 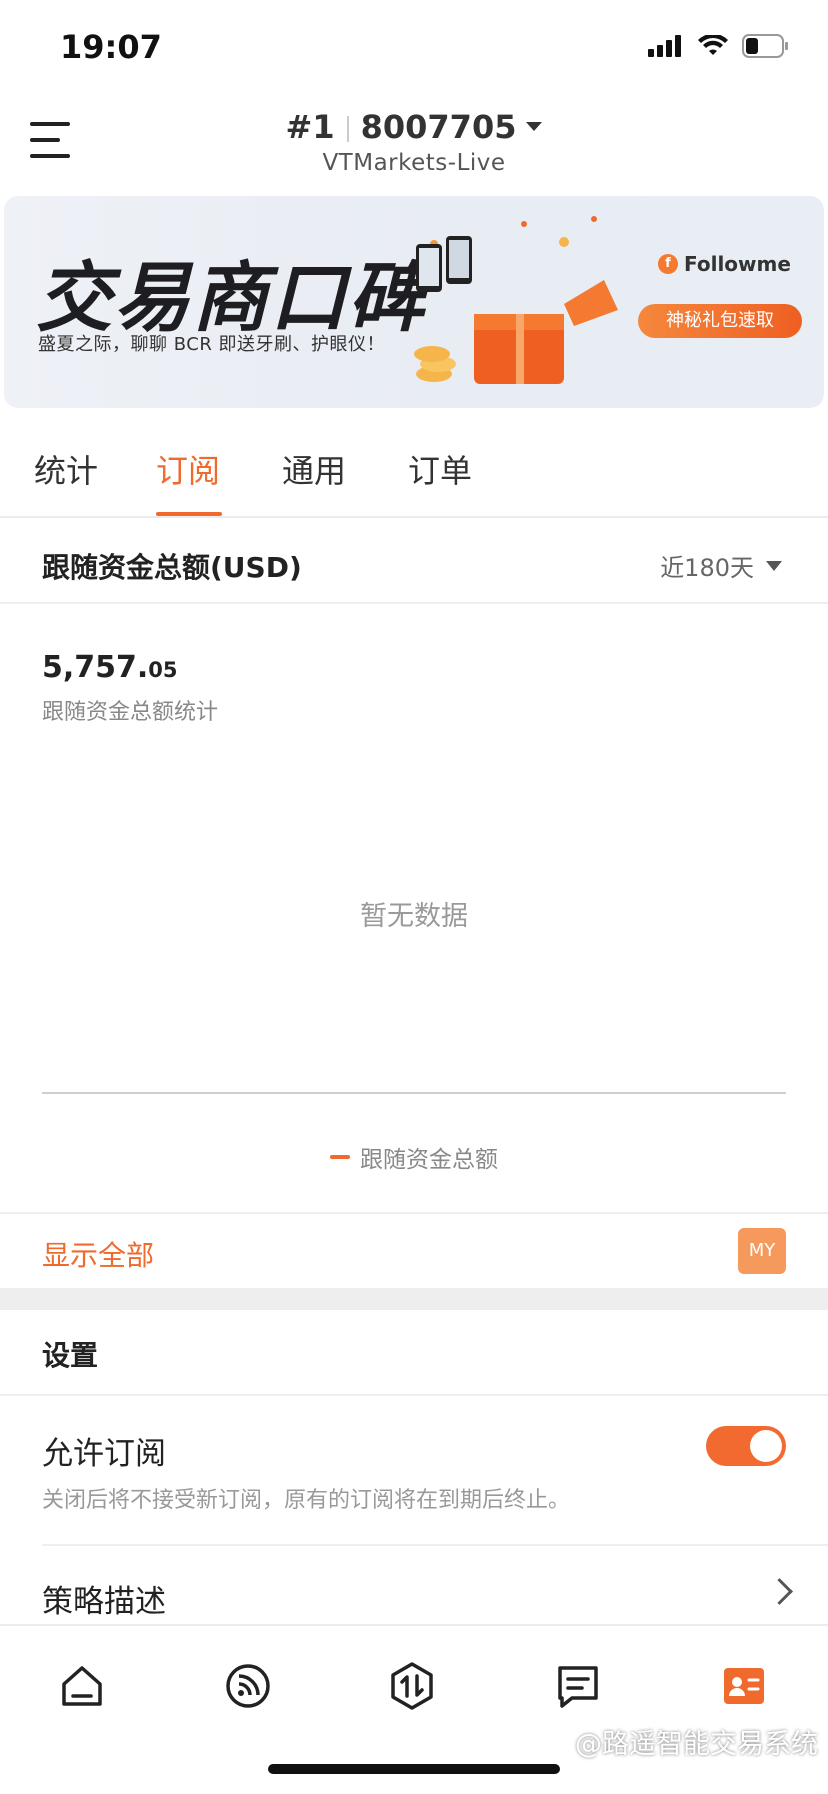 I want to click on range-label: 近180天, so click(x=707, y=568).